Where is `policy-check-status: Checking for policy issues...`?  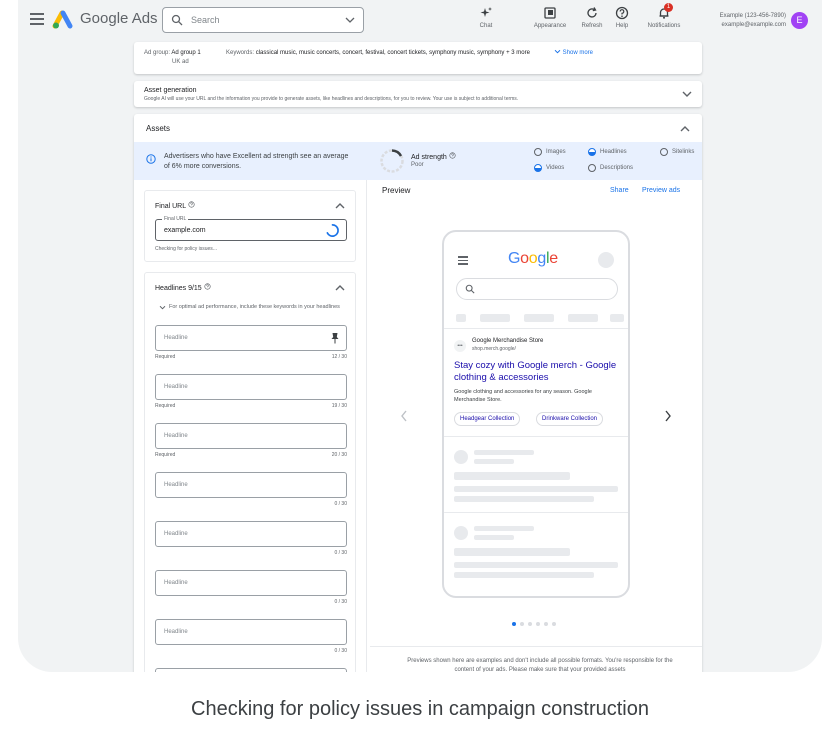
policy-check-status: Checking for policy issues... is located at coordinates (186, 249).